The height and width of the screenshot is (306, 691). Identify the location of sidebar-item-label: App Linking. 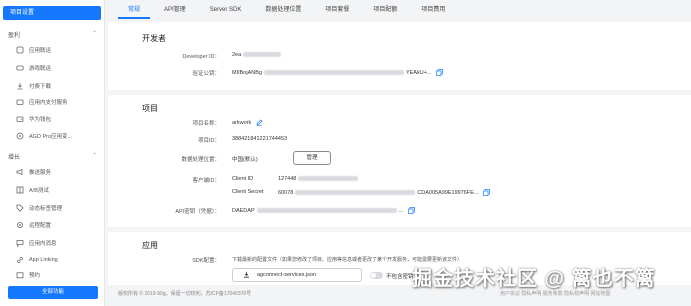
(43, 260).